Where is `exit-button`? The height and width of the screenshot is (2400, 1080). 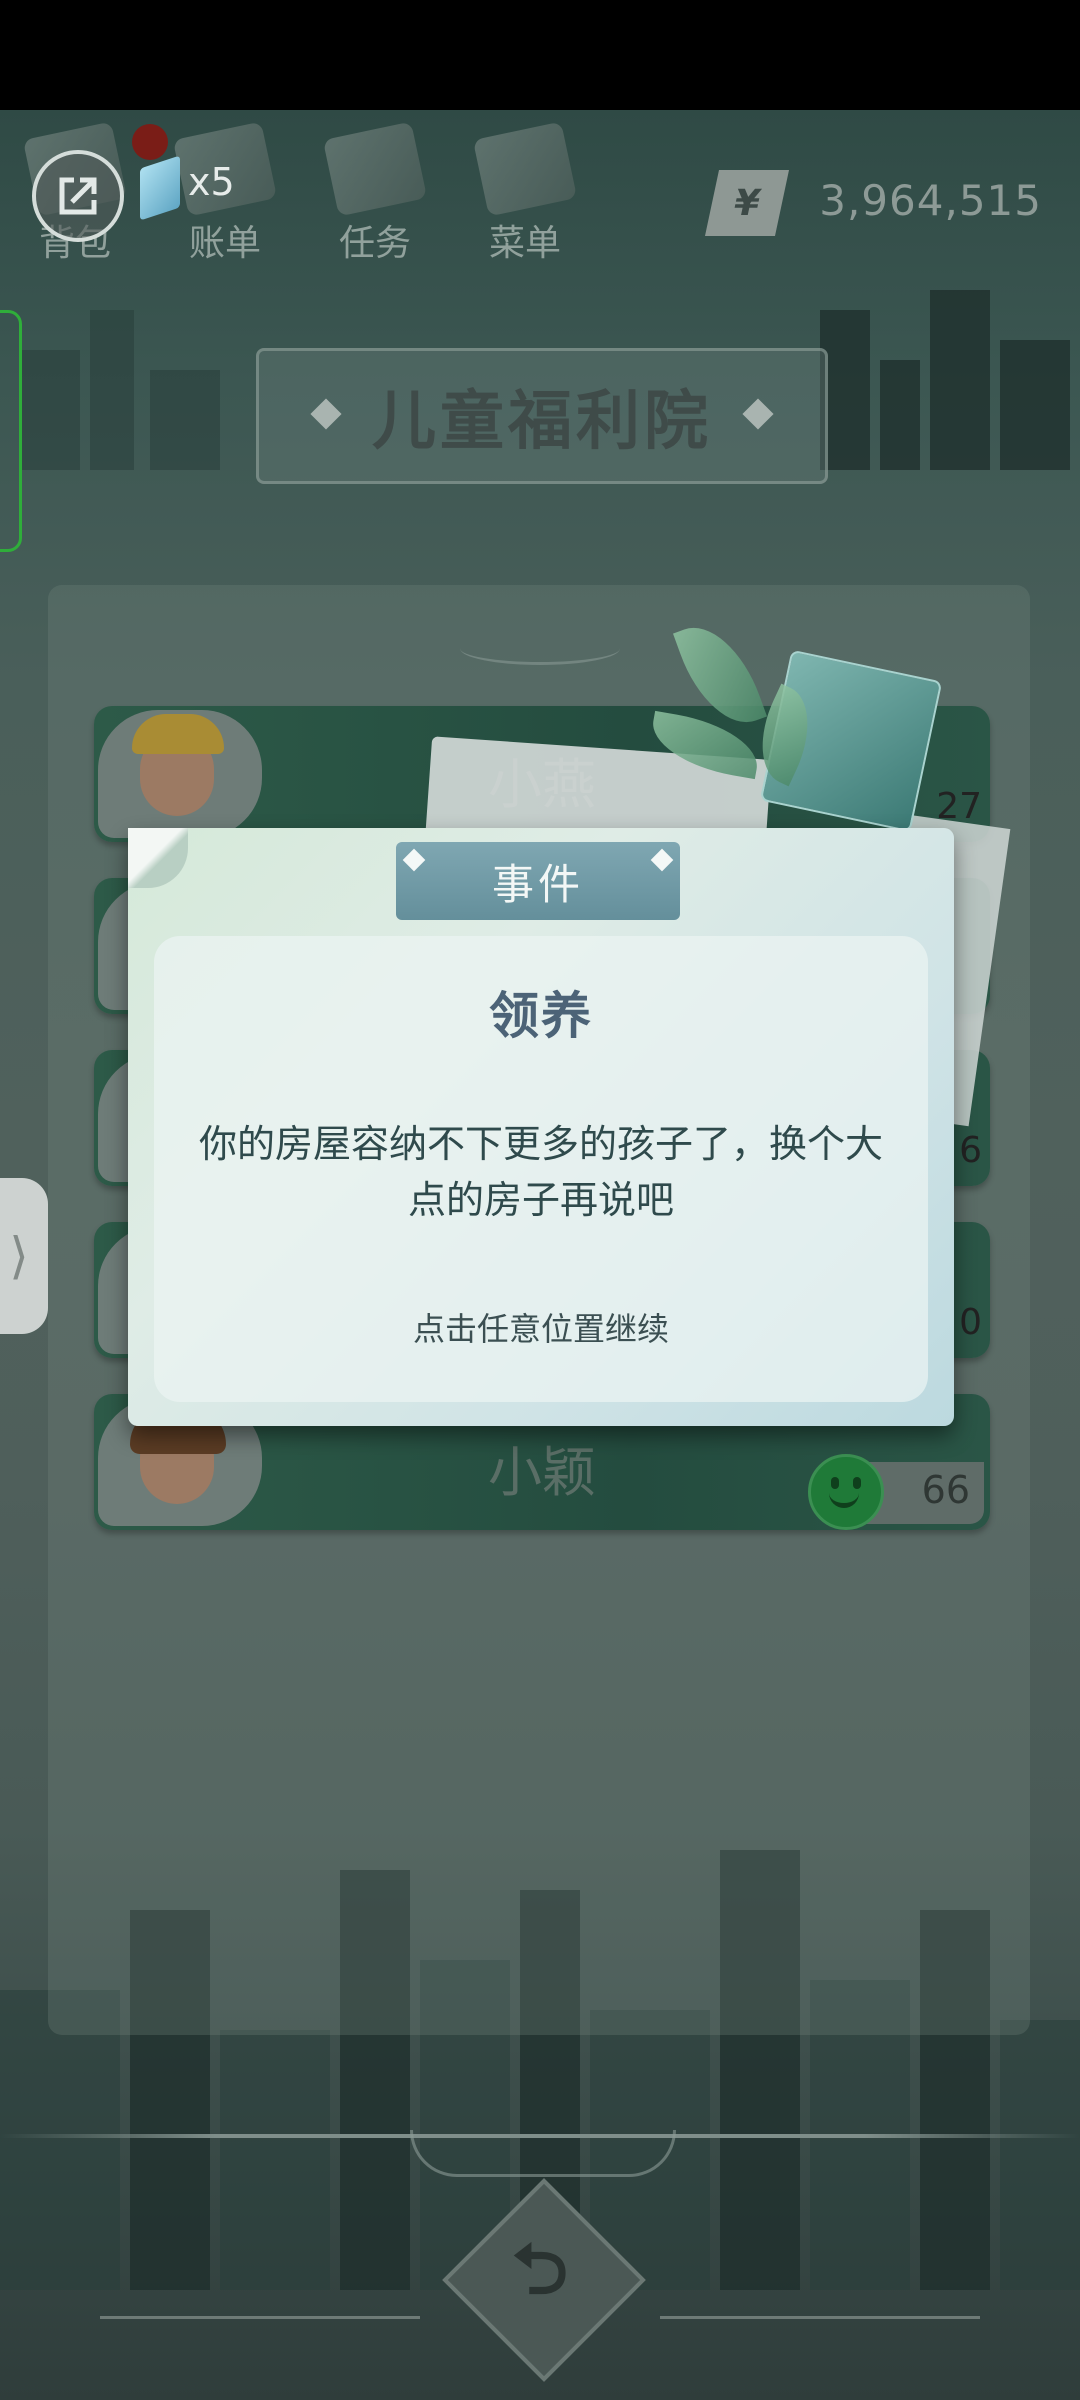 exit-button is located at coordinates (78, 196).